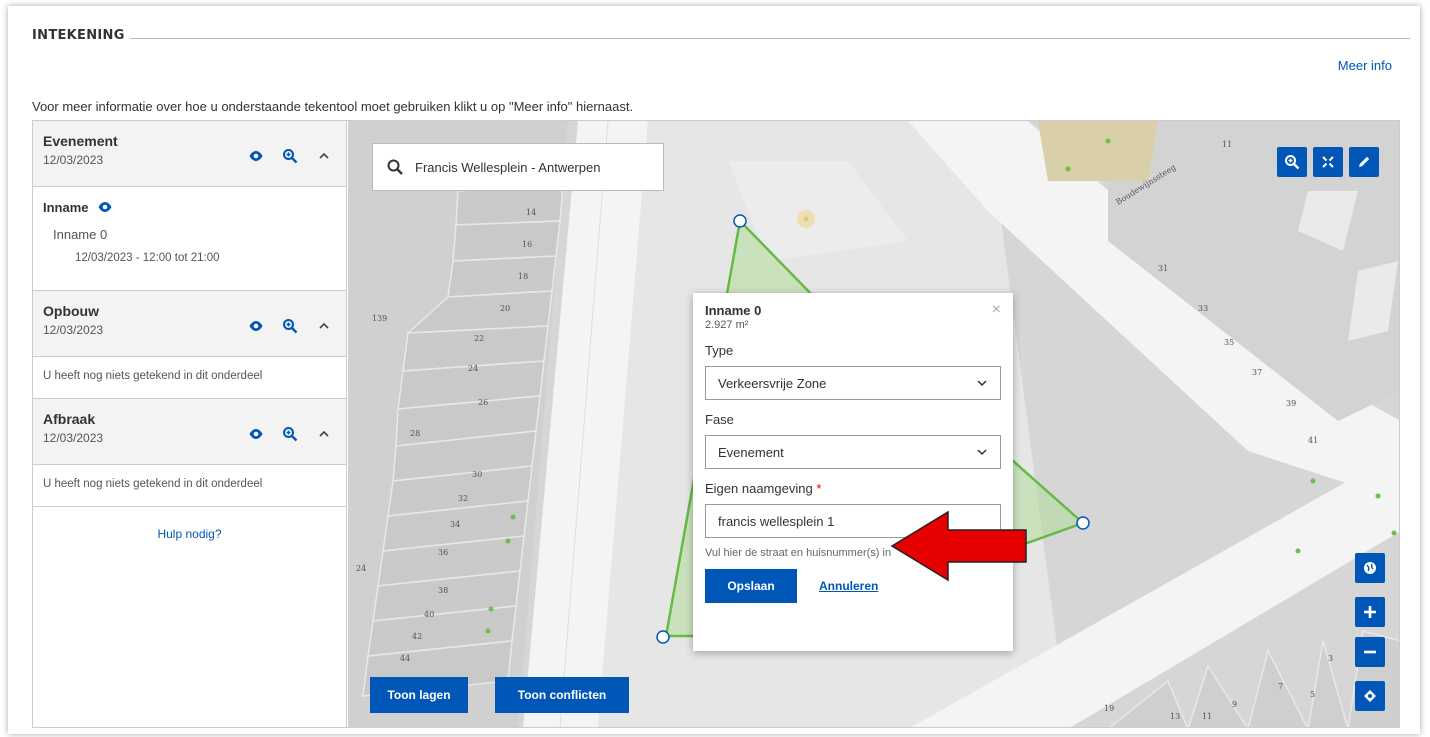 The image size is (1430, 737). I want to click on fullscreen-button, so click(1328, 162).